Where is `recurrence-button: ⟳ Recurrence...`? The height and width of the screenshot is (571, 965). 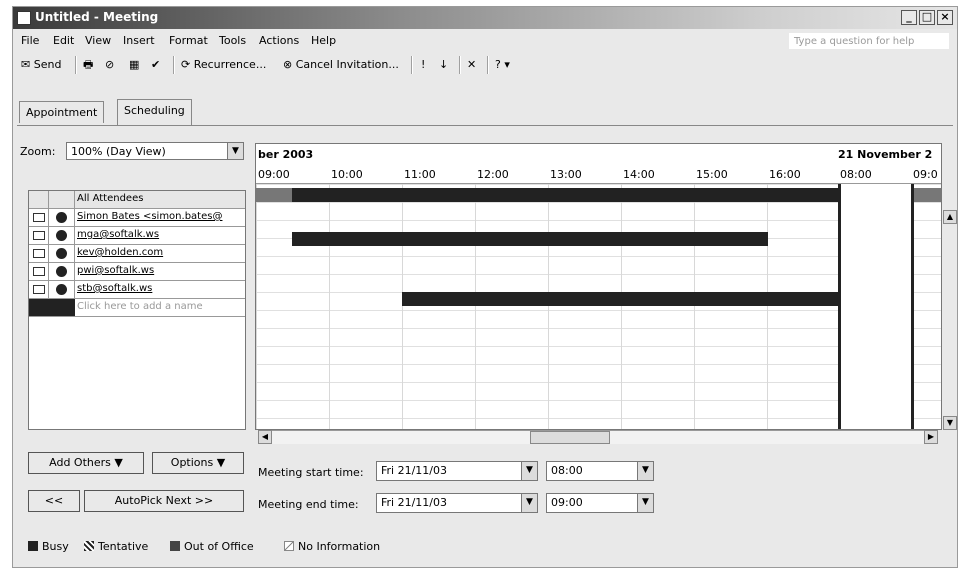
recurrence-button: ⟳ Recurrence... is located at coordinates (223, 65).